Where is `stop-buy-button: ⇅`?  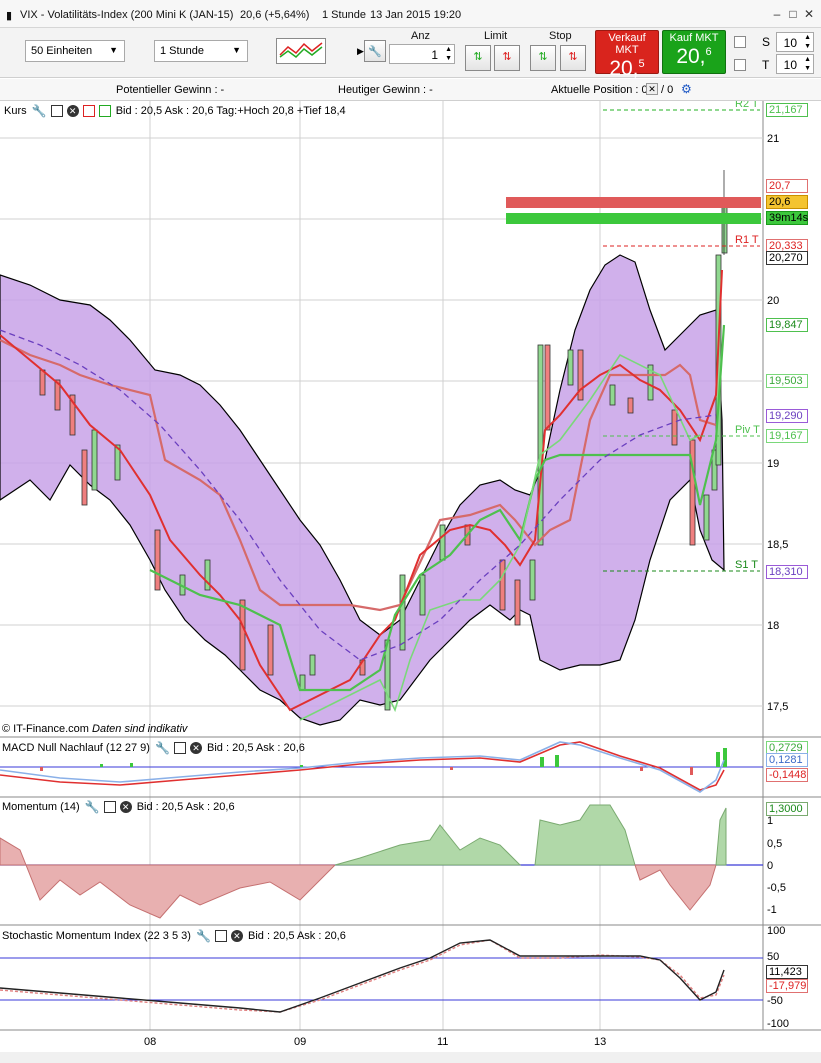
stop-buy-button: ⇅ is located at coordinates (543, 58).